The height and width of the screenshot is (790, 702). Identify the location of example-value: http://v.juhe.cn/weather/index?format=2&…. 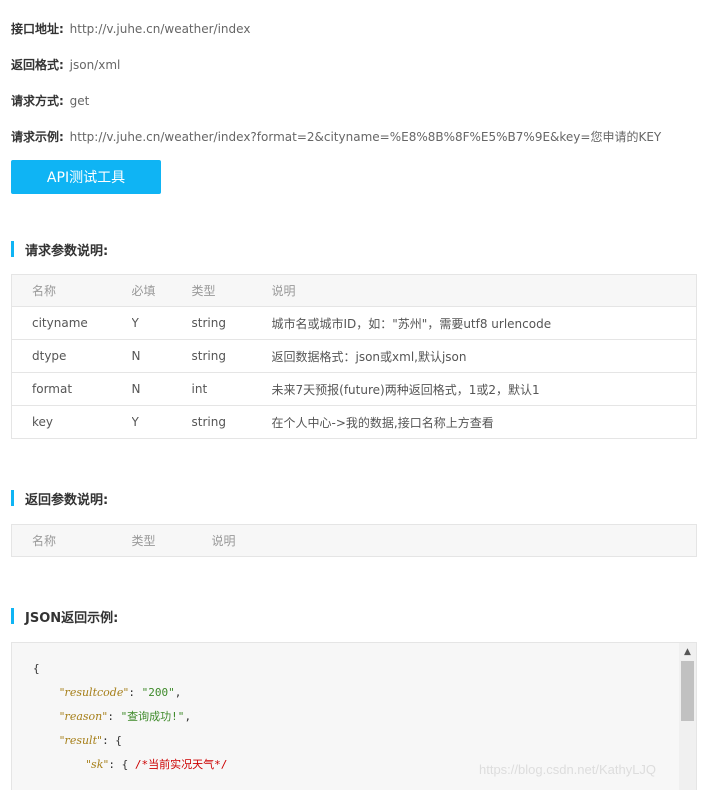
(365, 137).